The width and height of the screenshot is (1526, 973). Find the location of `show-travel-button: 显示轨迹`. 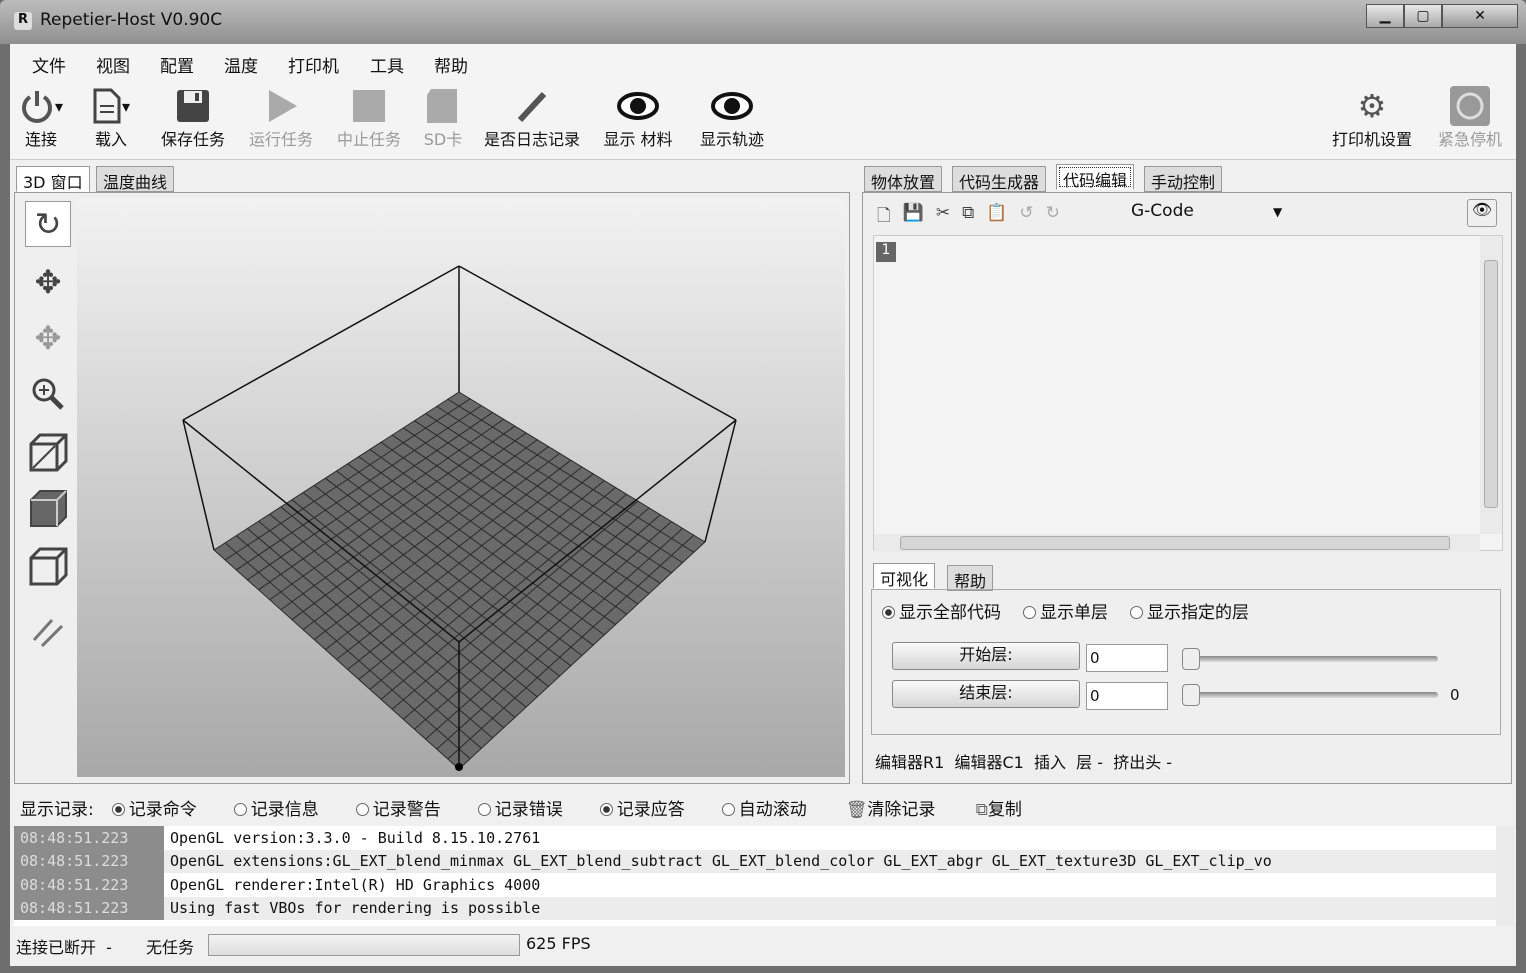

show-travel-button: 显示轨迹 is located at coordinates (732, 118).